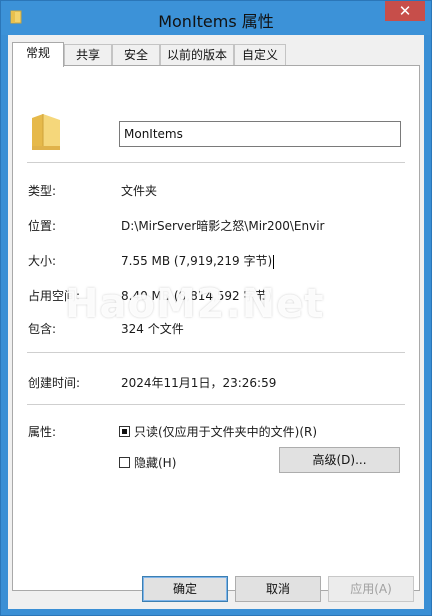  What do you see at coordinates (42, 329) in the screenshot?
I see `contains-label: 包含:` at bounding box center [42, 329].